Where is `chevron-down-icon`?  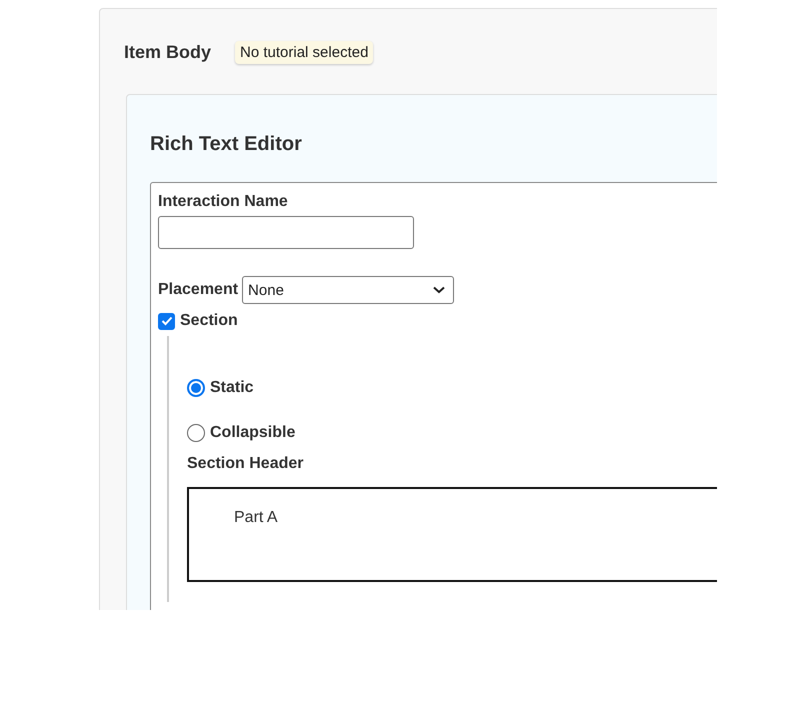 chevron-down-icon is located at coordinates (439, 290).